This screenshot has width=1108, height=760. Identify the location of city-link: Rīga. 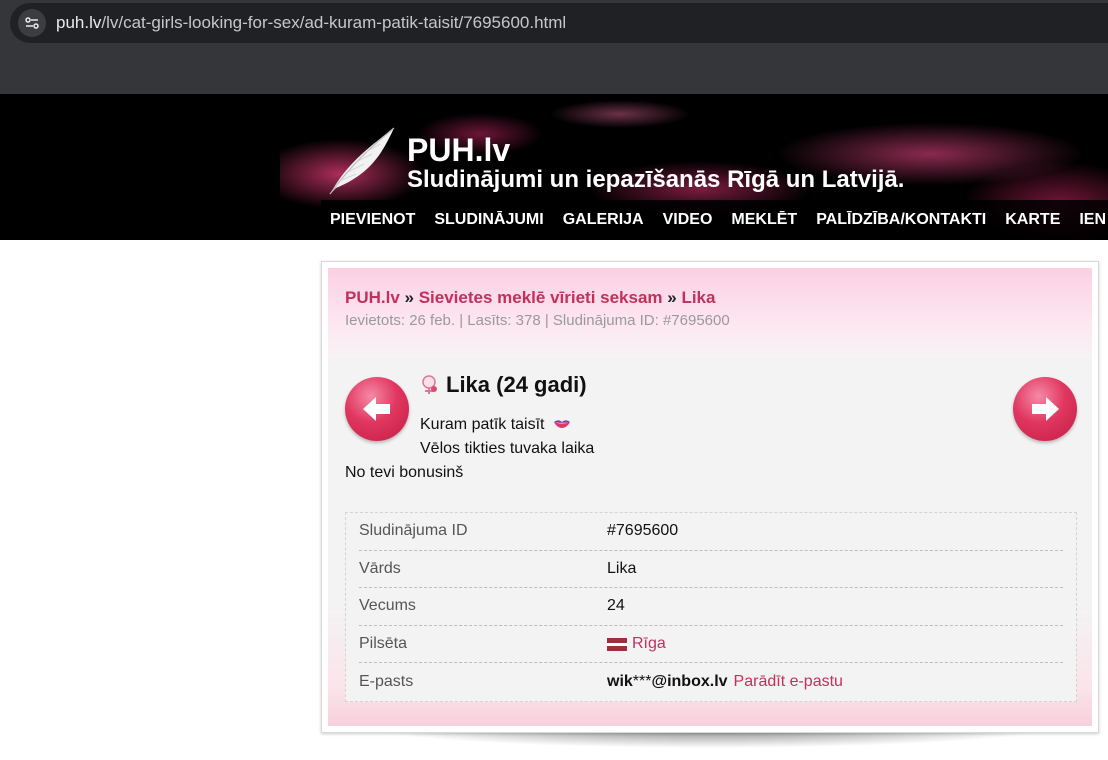
(649, 644).